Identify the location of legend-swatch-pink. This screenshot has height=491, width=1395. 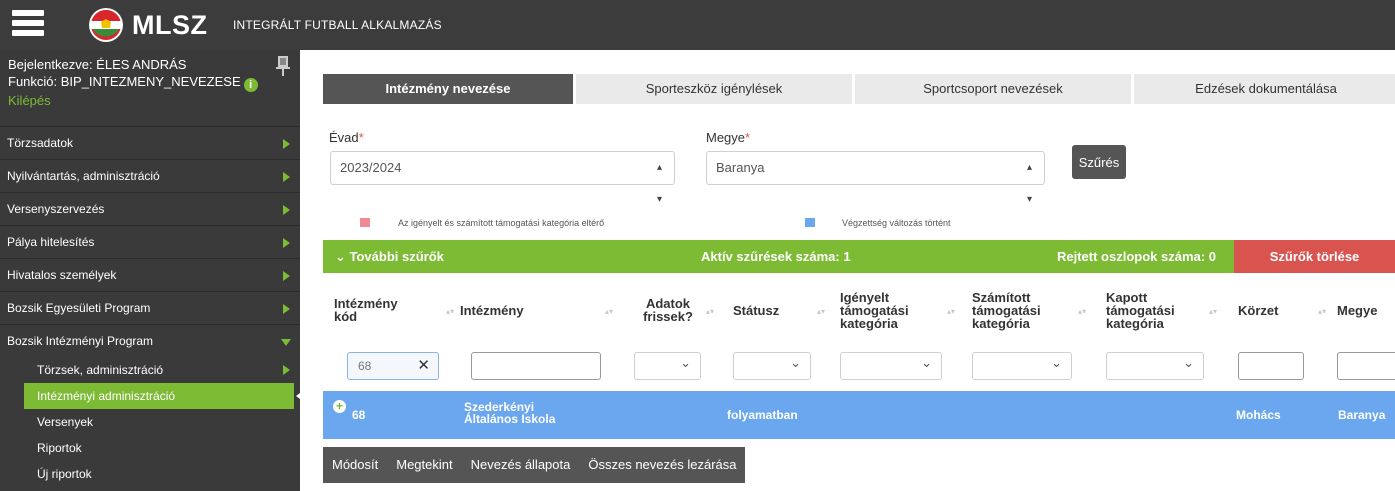
(365, 222).